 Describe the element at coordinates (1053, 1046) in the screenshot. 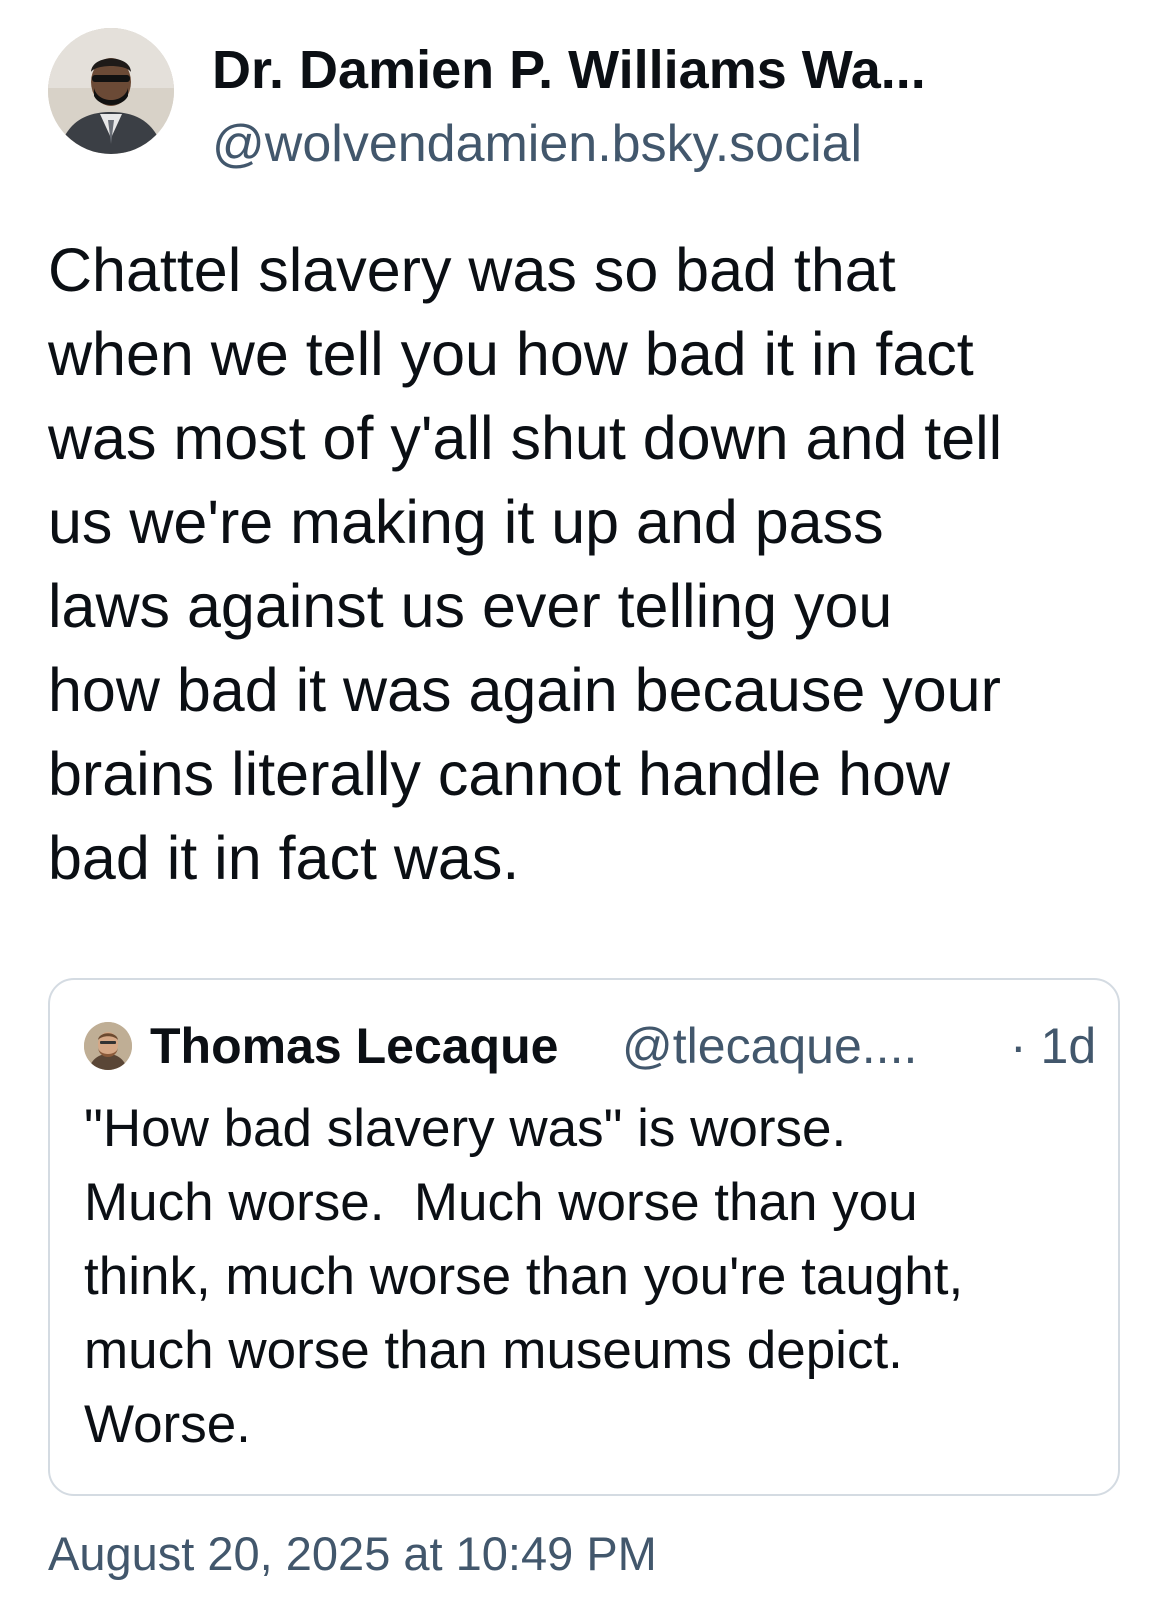

I see `quoted-post-age: · 1d` at that location.